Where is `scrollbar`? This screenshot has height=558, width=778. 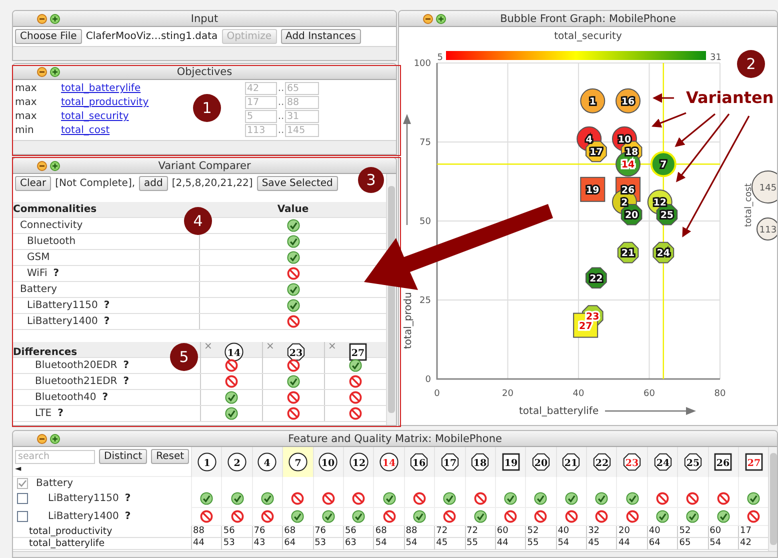
scrollbar is located at coordinates (772, 499).